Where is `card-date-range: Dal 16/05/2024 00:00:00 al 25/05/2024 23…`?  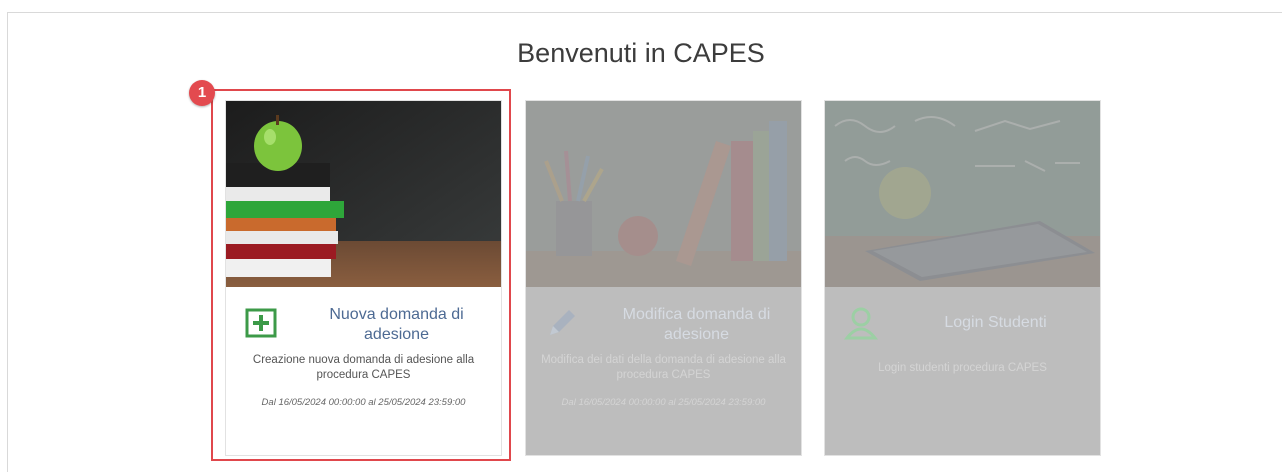
card-date-range: Dal 16/05/2024 00:00:00 al 25/05/2024 23… is located at coordinates (663, 402).